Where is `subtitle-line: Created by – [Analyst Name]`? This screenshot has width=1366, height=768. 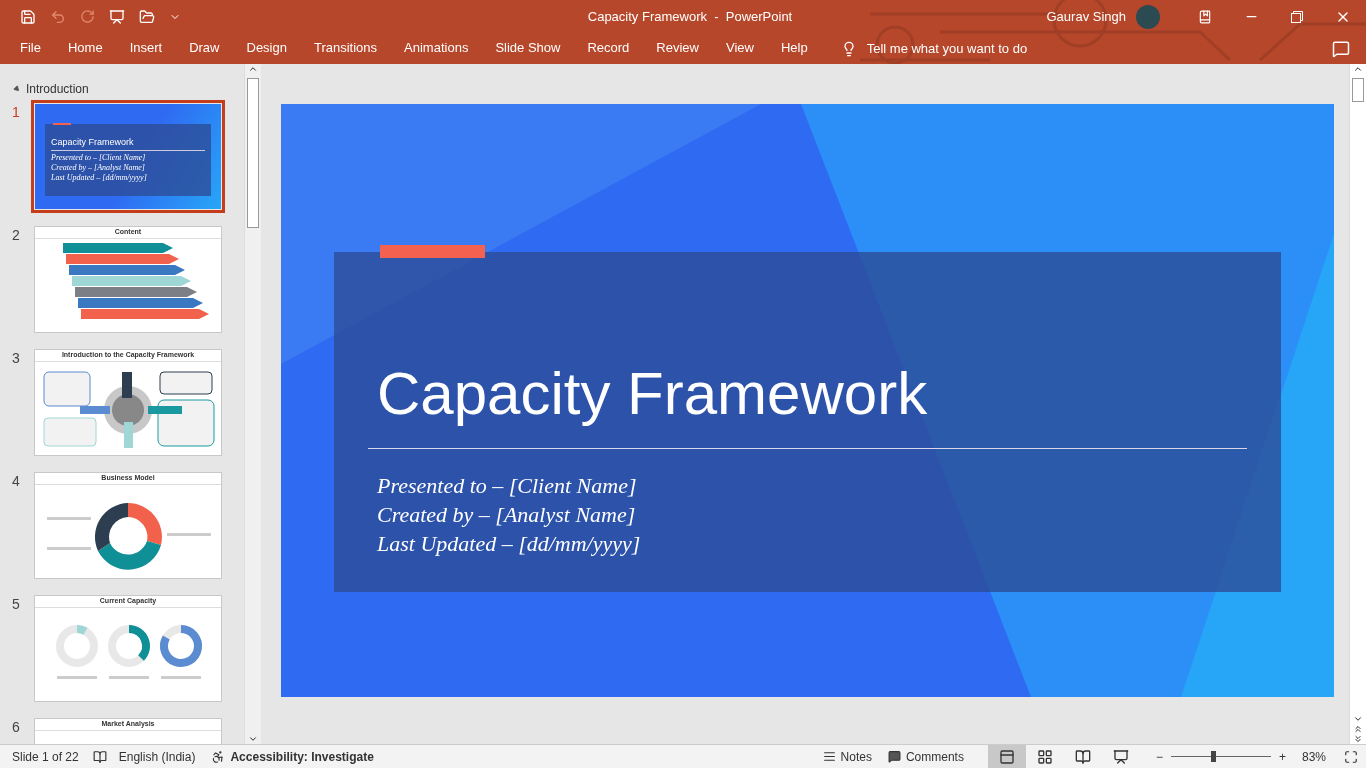
subtitle-line: Created by – [Analyst Name] is located at coordinates (506, 515).